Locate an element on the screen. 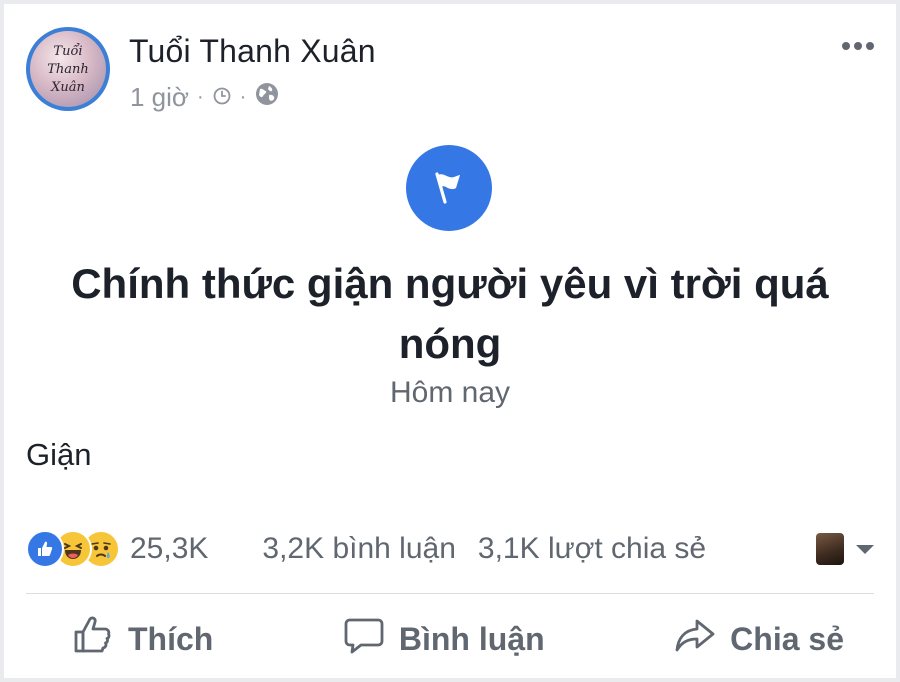  action-bar: Thích Bình luận Chia sẻ is located at coordinates (450, 639).